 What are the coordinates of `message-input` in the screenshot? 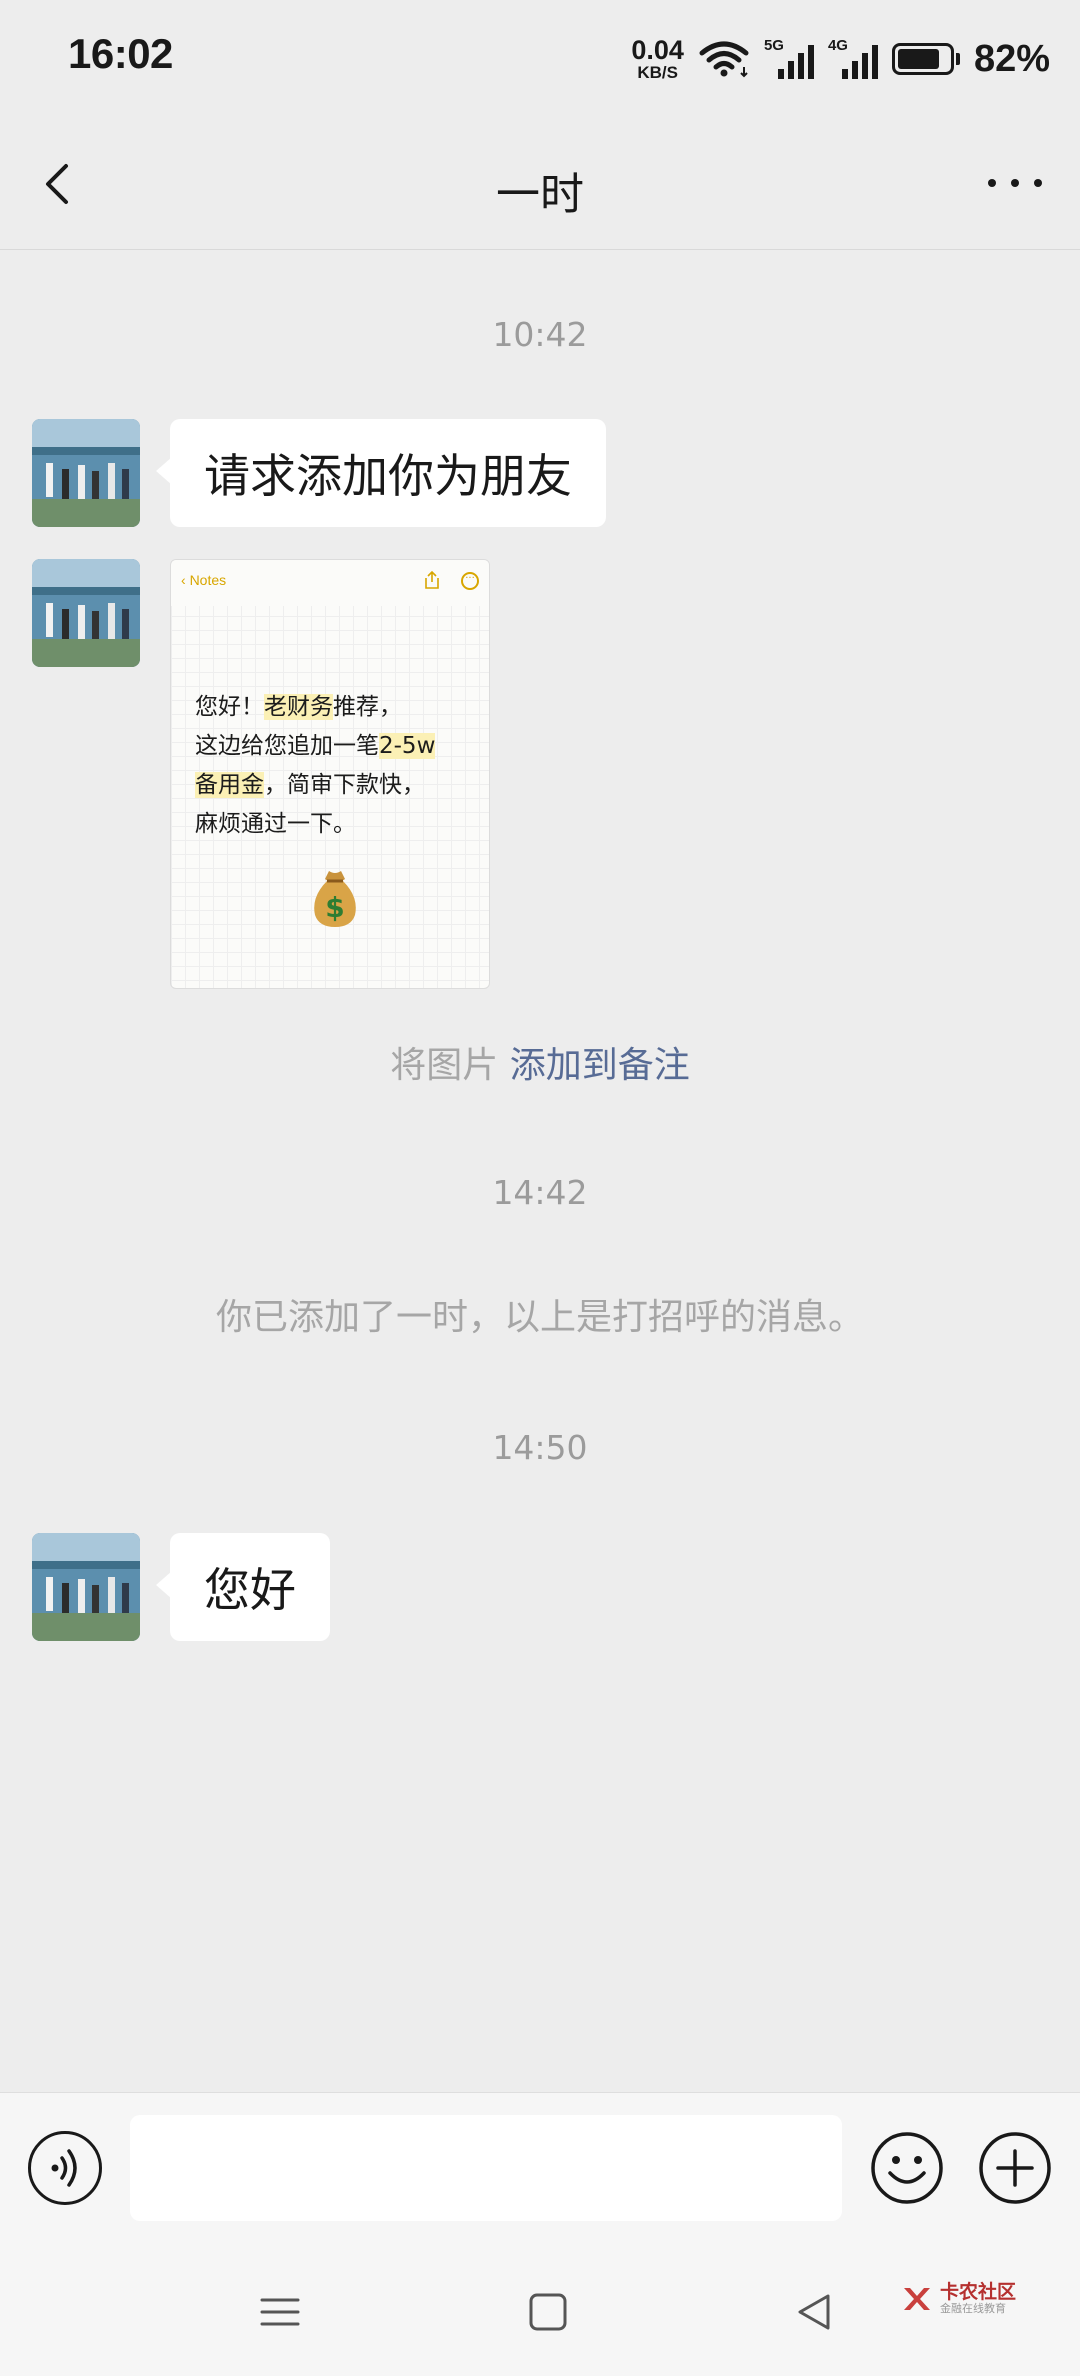 It's located at (486, 2168).